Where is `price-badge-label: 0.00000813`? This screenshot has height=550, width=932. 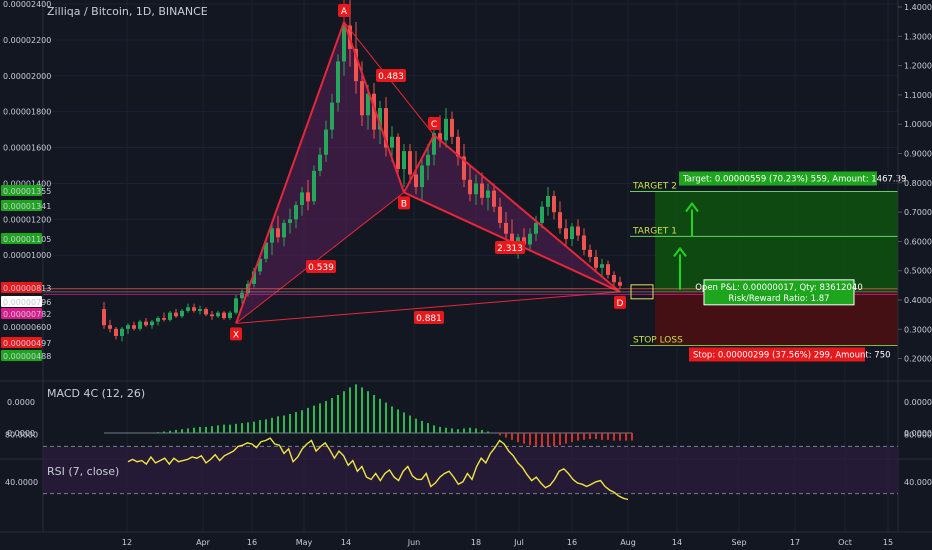
price-badge-label: 0.00000813 is located at coordinates (27, 288).